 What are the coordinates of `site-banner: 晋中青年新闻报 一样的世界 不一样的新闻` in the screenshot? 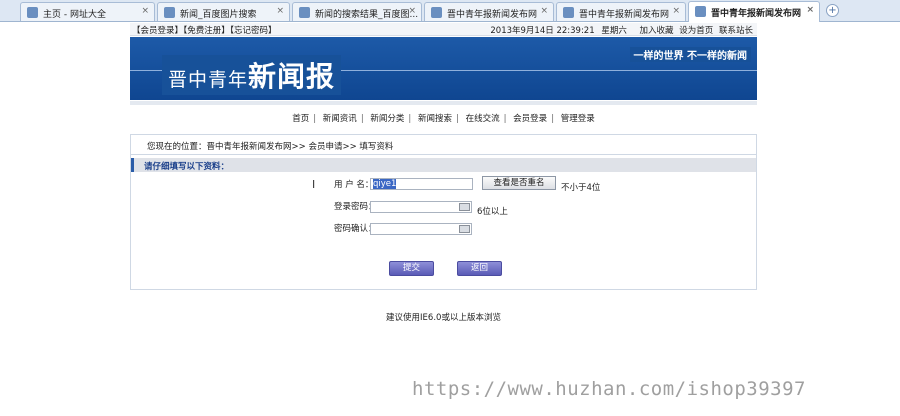 It's located at (443, 68).